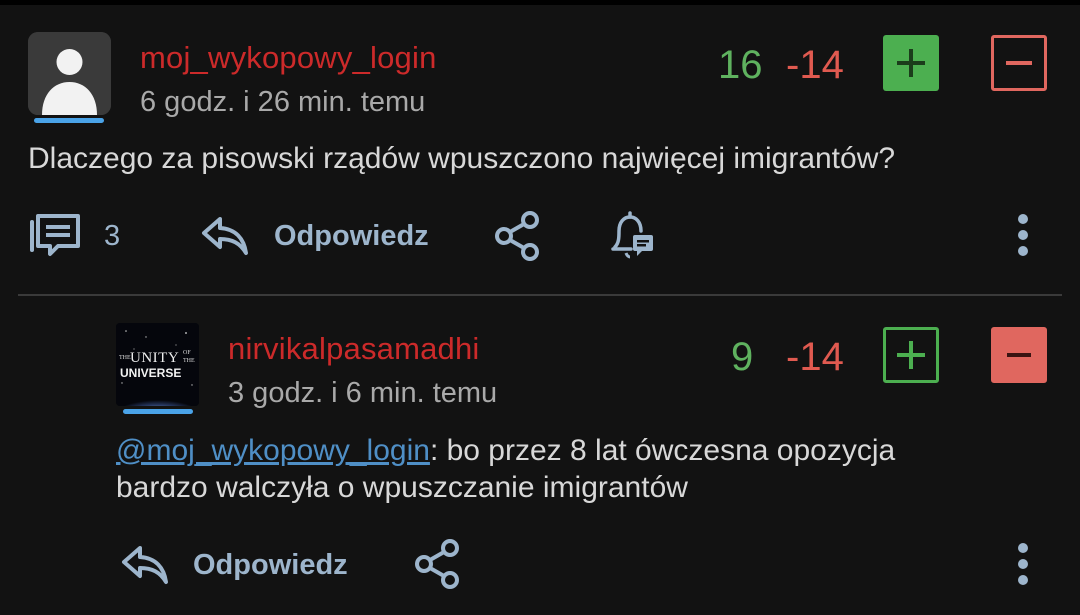  I want to click on reply-body-line-2: bardzo walczyła o wpuszczanie imigrantów, so click(402, 487).